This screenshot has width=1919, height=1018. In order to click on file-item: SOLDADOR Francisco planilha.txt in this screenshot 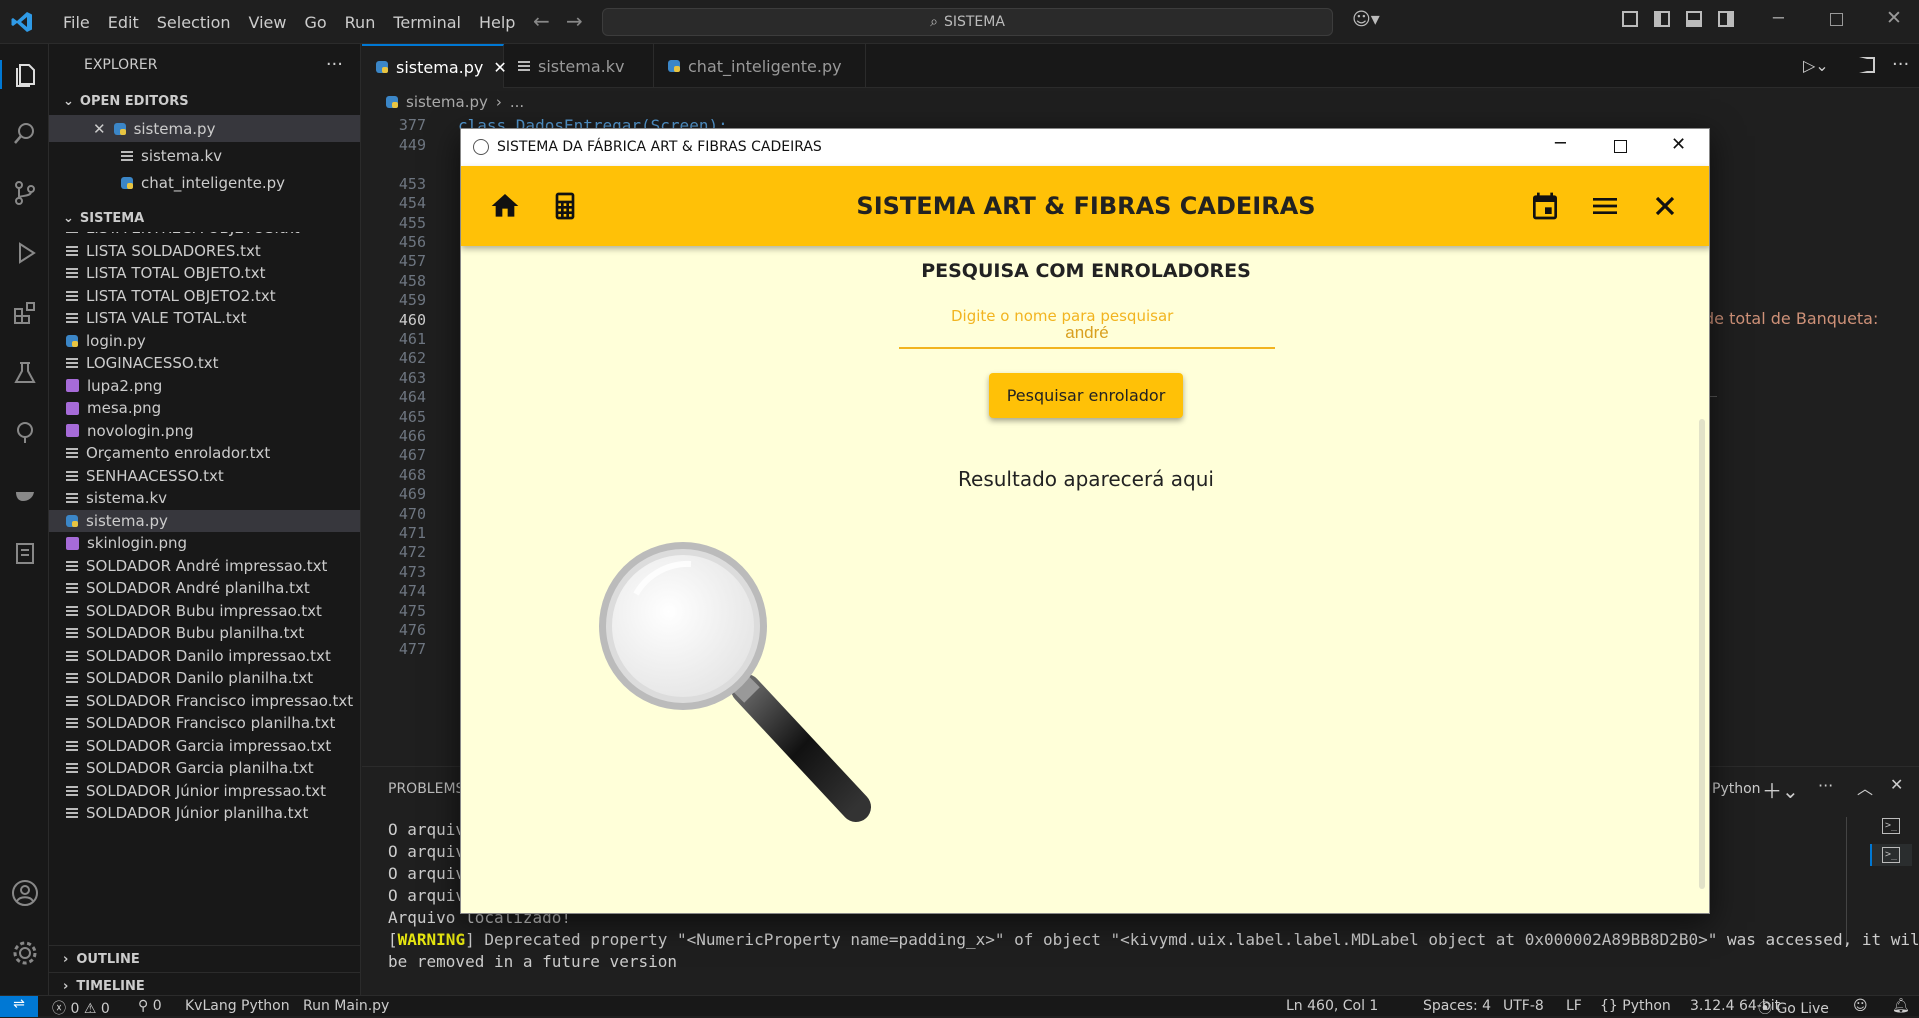, I will do `click(204, 723)`.